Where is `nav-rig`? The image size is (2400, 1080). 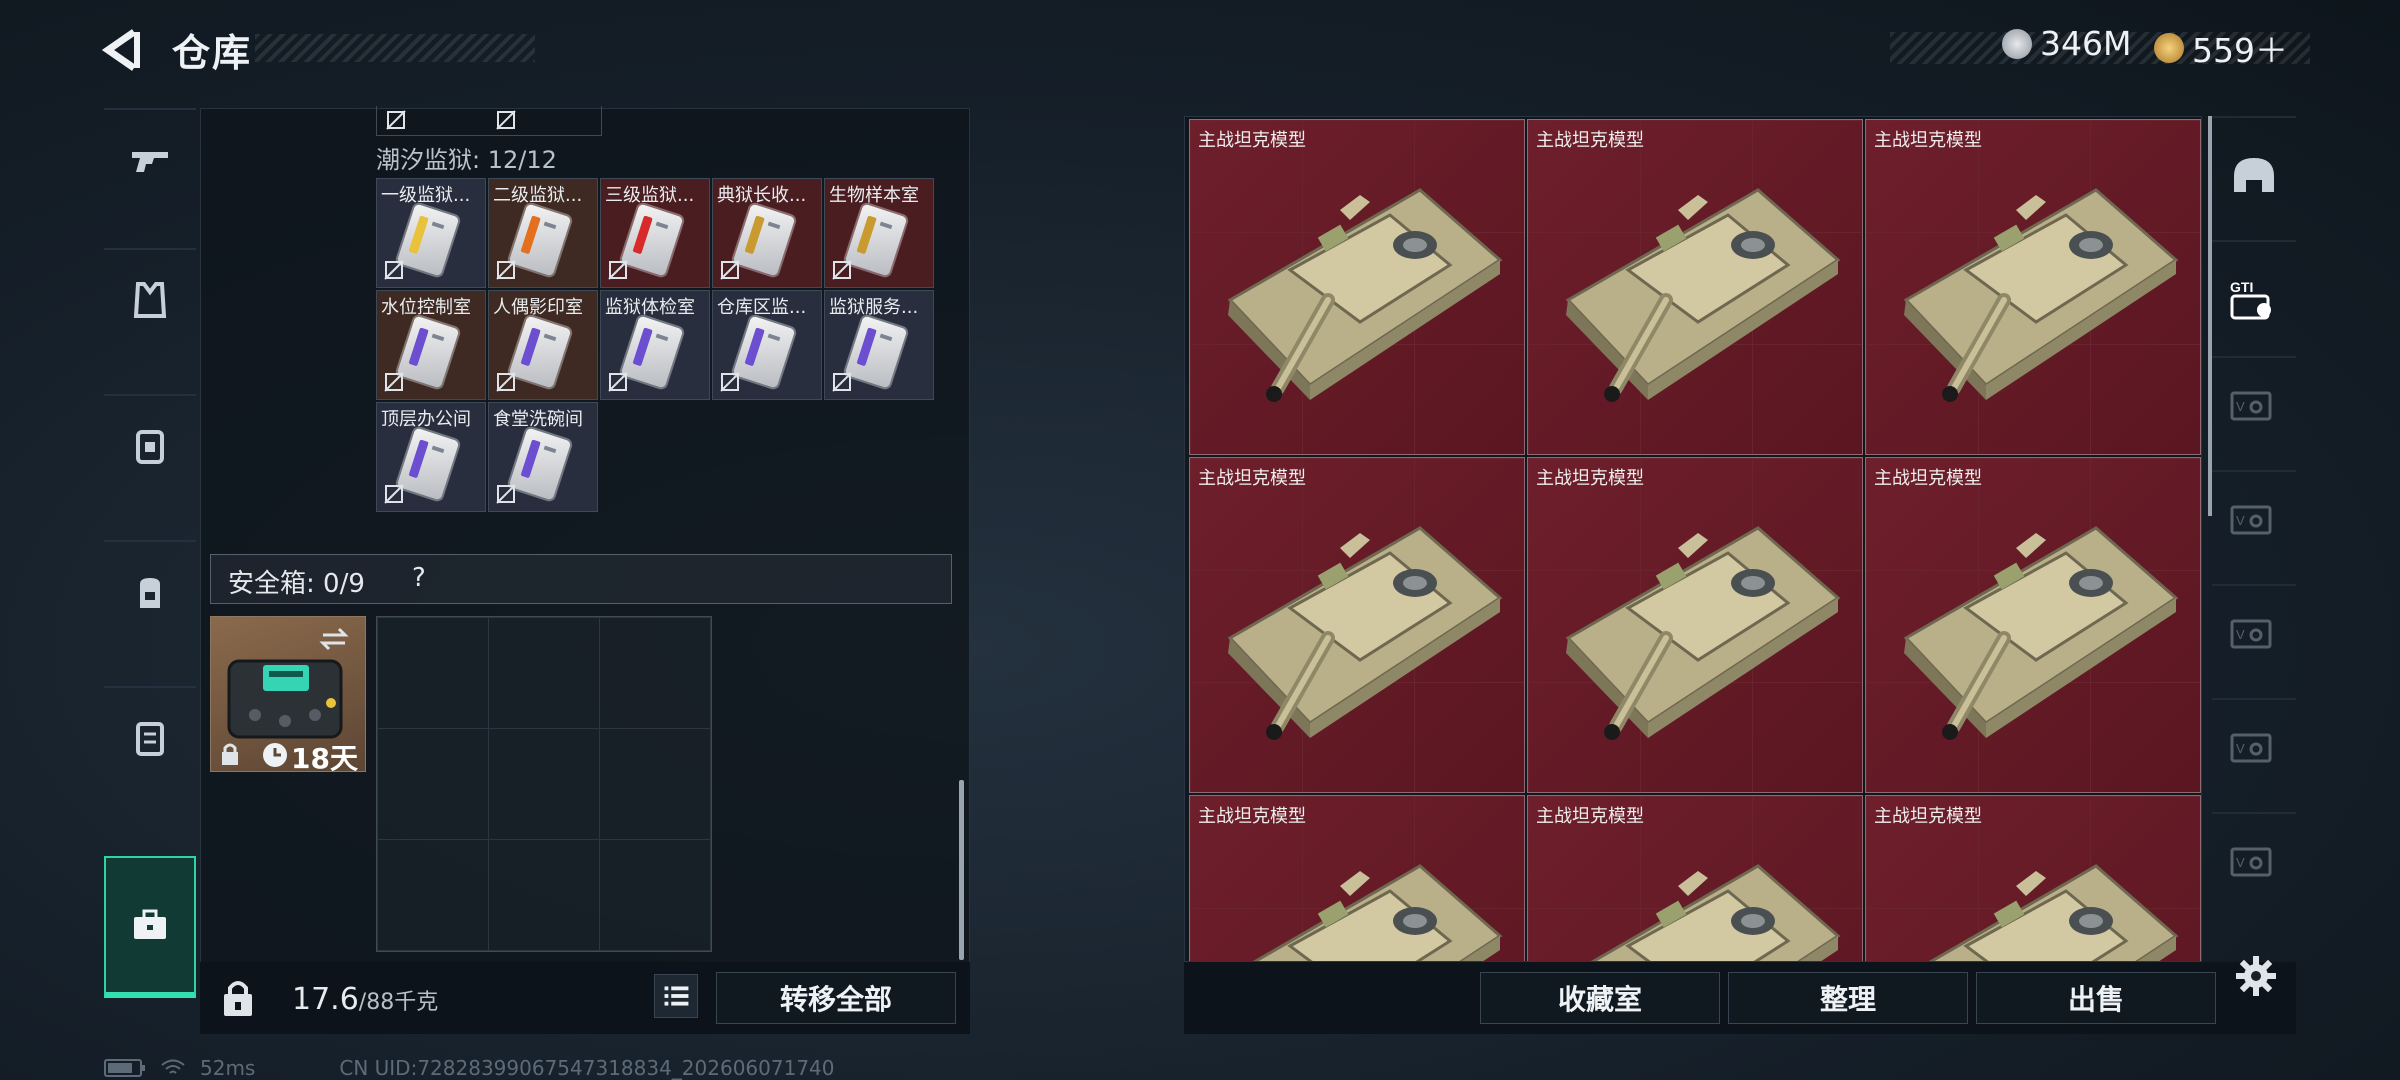 nav-rig is located at coordinates (150, 445).